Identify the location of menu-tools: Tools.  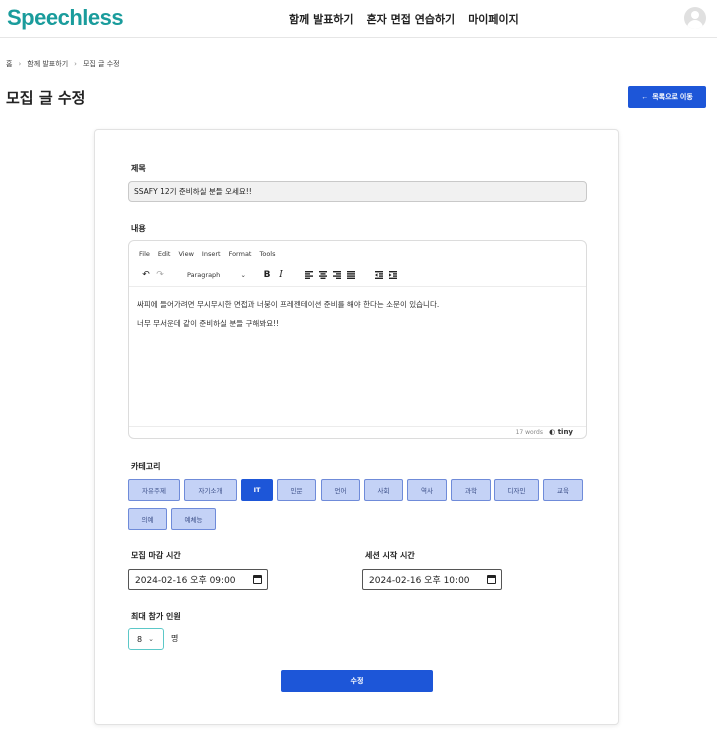
(267, 254).